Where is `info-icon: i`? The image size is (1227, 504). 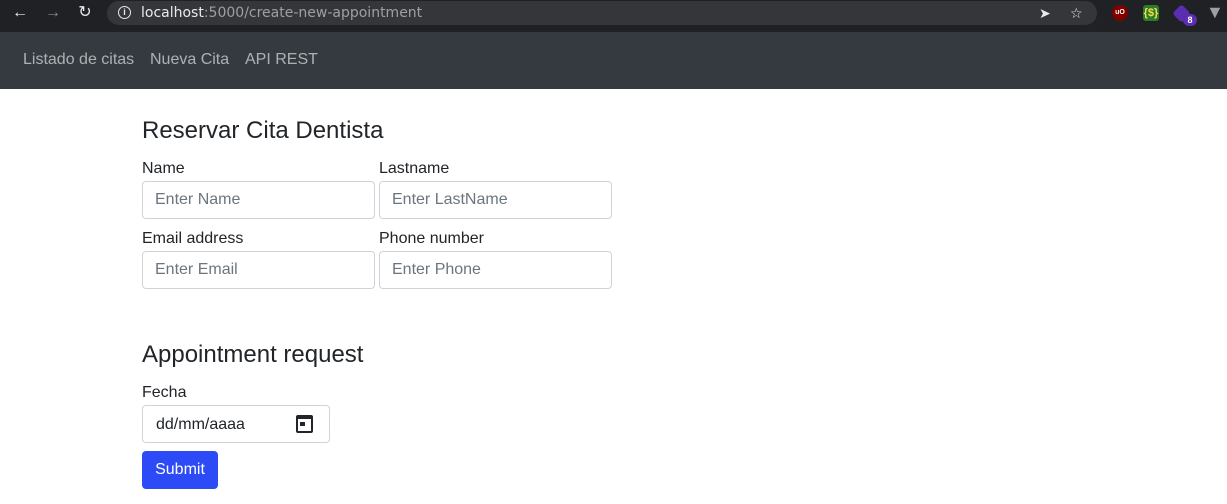
info-icon: i is located at coordinates (124, 12).